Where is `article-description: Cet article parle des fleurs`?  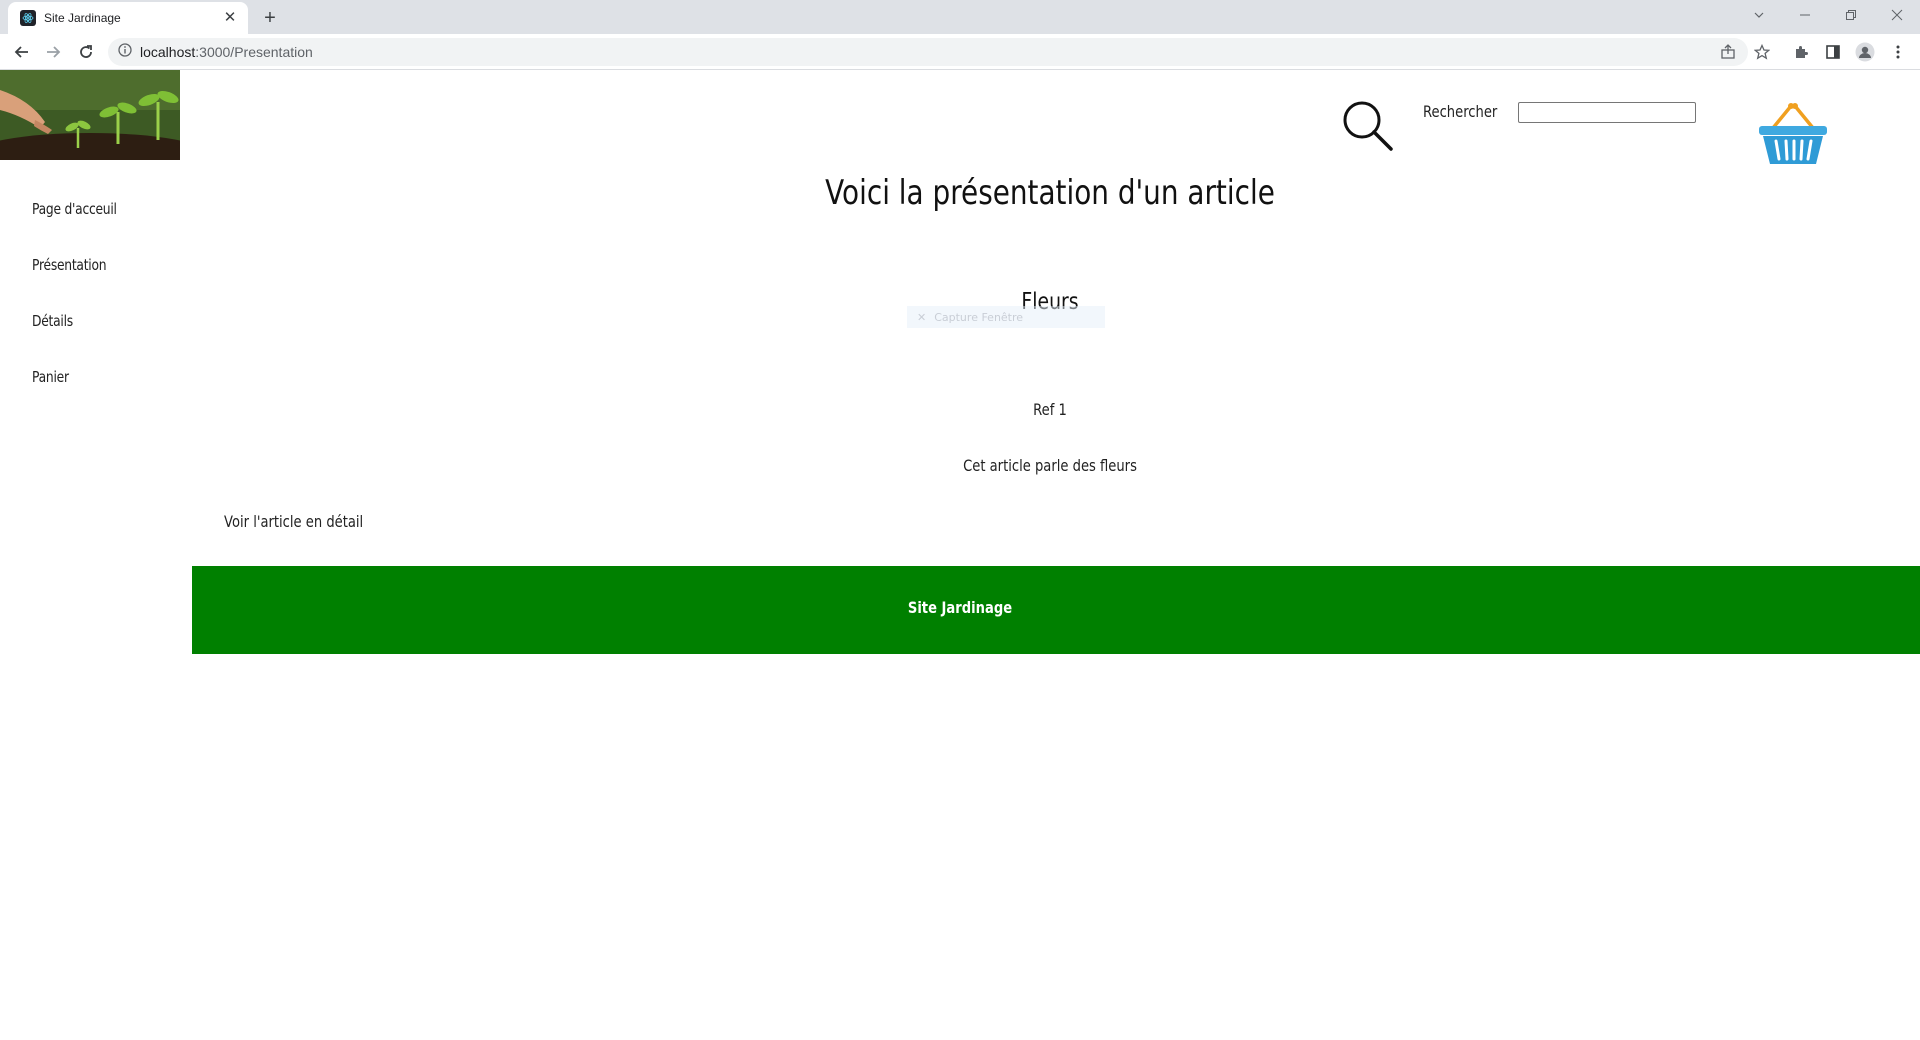
article-description: Cet article parle des fleurs is located at coordinates (1050, 465).